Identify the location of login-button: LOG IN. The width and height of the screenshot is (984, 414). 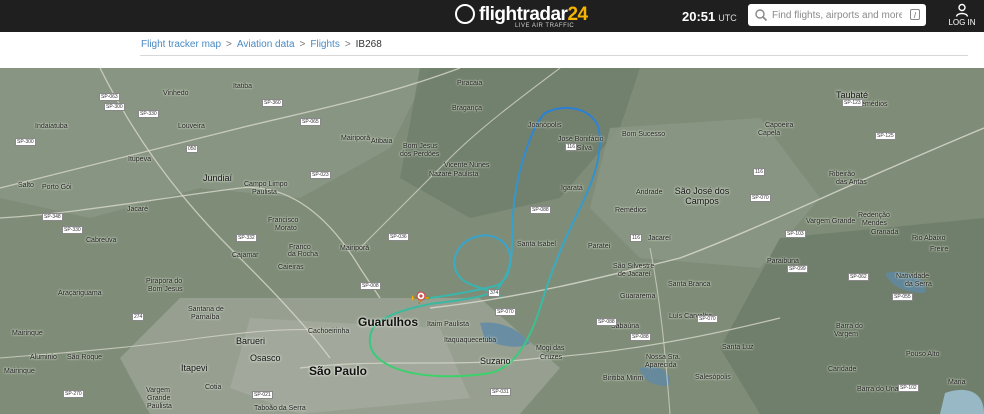
(962, 17).